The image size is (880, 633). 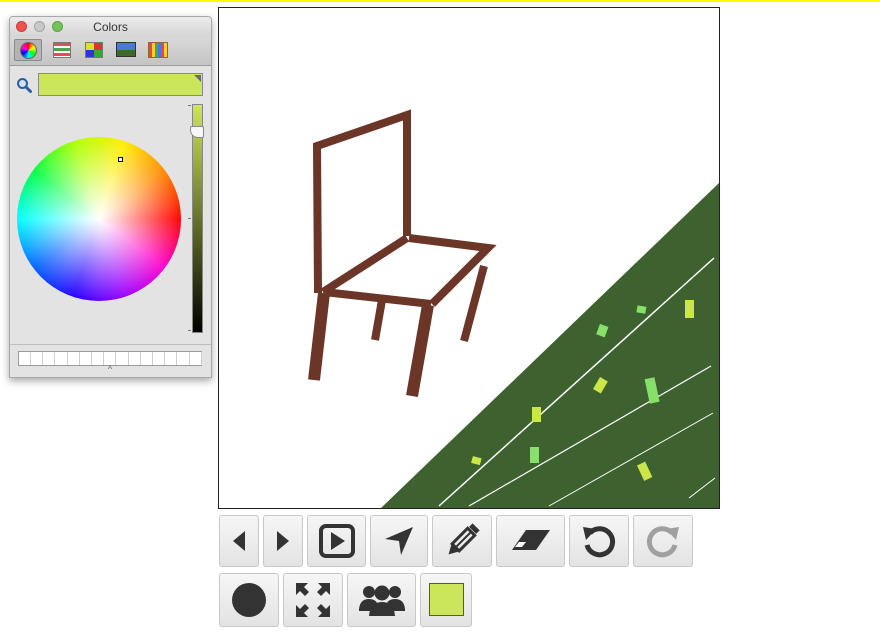 I want to click on tab-image-palettes, so click(x=126, y=50).